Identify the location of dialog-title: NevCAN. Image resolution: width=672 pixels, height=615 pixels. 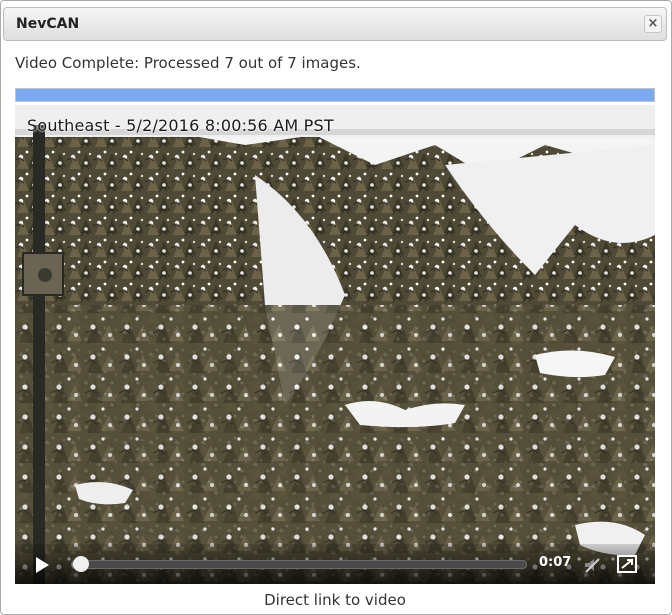
(48, 24).